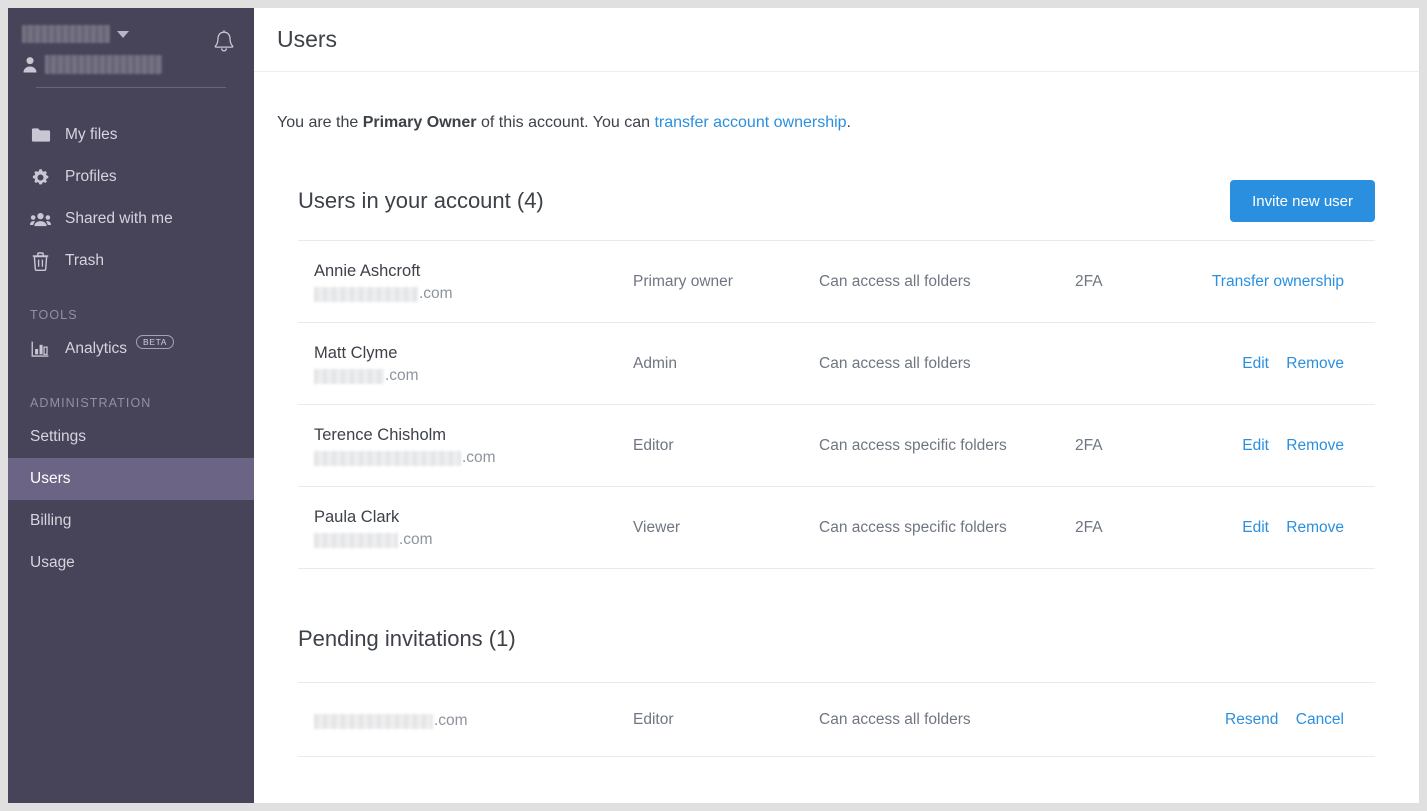 The height and width of the screenshot is (811, 1427). I want to click on user-actions: Transfer ownership, so click(1281, 282).